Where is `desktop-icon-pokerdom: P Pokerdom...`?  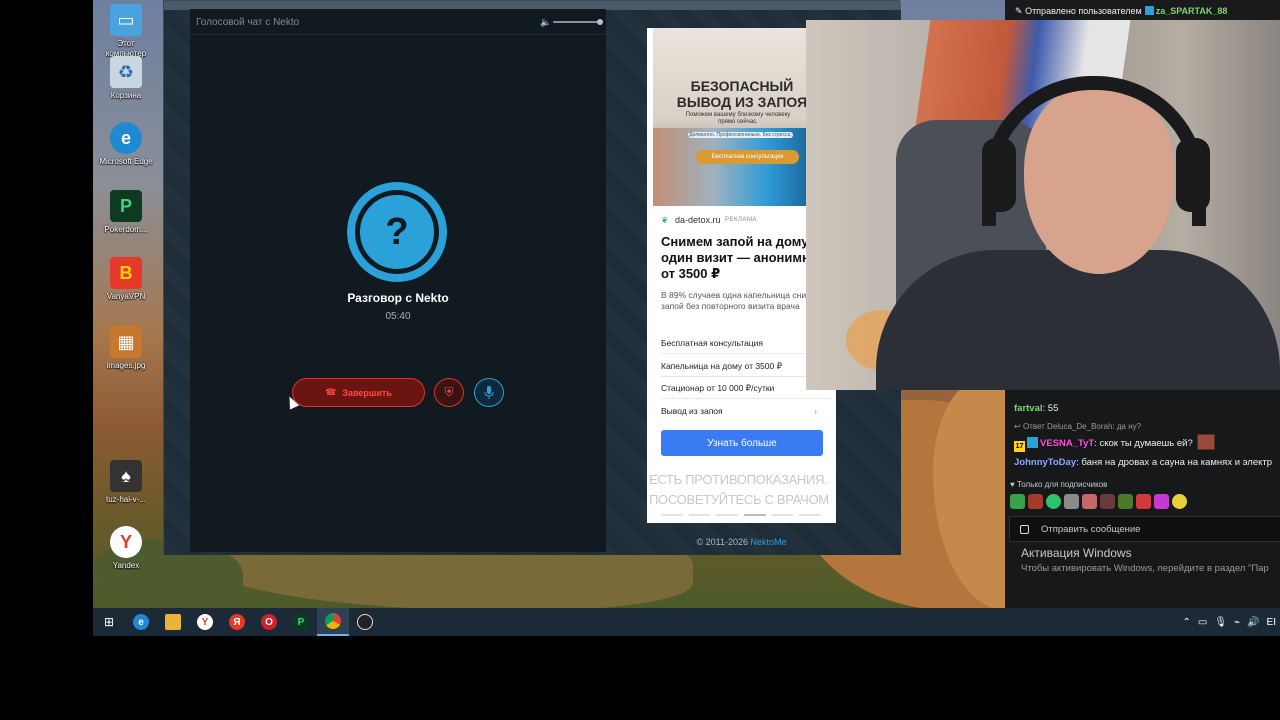 desktop-icon-pokerdom: P Pokerdom... is located at coordinates (126, 212).